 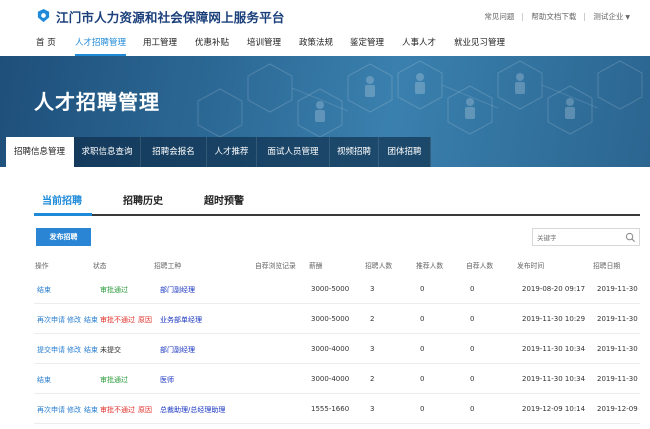 What do you see at coordinates (100, 266) in the screenshot?
I see `col-header-status: 状态` at bounding box center [100, 266].